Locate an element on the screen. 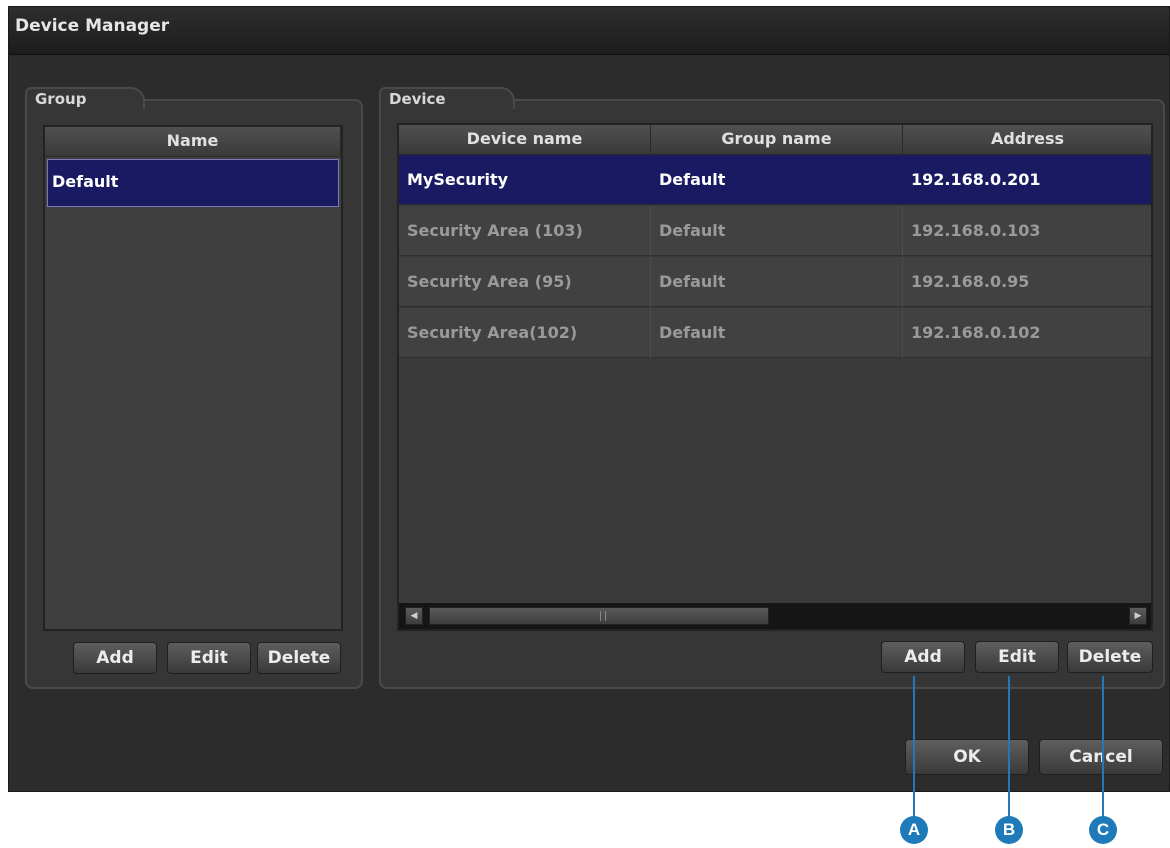 The width and height of the screenshot is (1170, 848). device-name-cell: MySecurity is located at coordinates (525, 180).